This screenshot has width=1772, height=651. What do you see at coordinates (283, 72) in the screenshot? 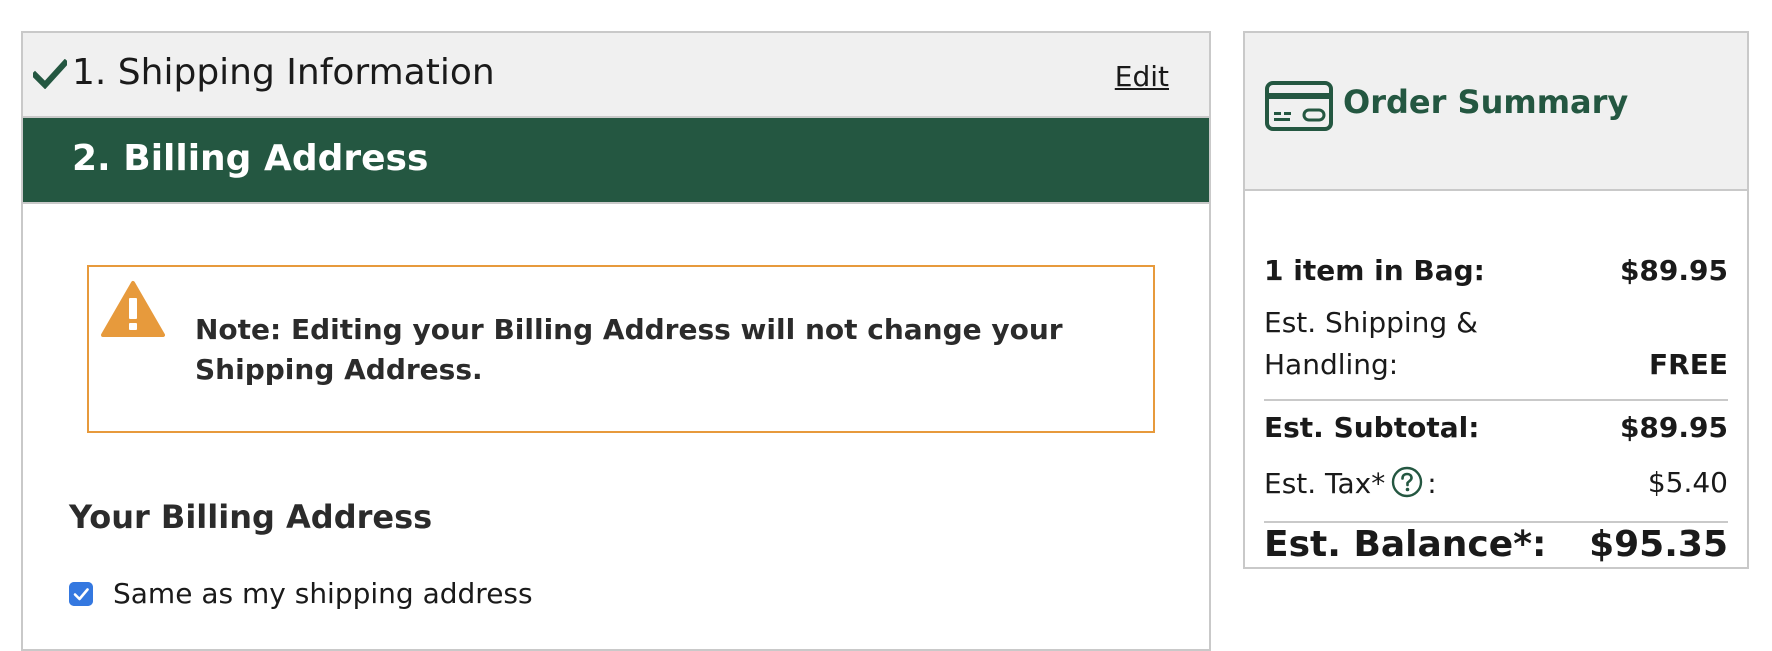
I see `shipping-step-title: 1. Shipping Information` at bounding box center [283, 72].